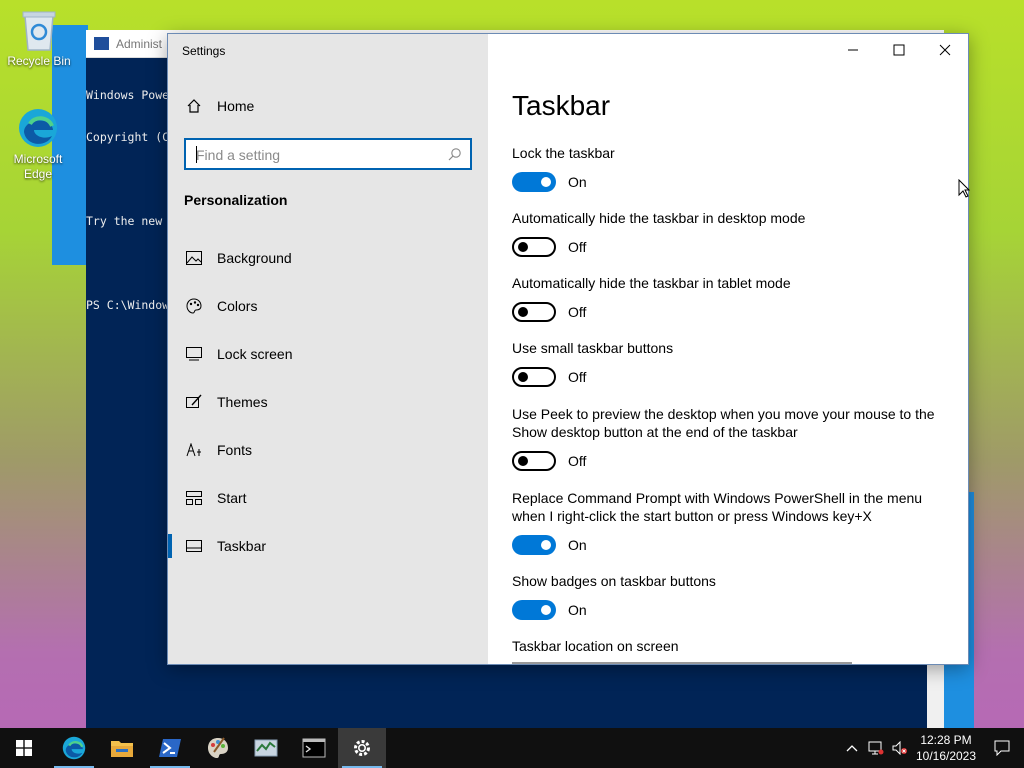  What do you see at coordinates (732, 363) in the screenshot?
I see `setting-small-buttons: Use small taskbar buttons Off` at bounding box center [732, 363].